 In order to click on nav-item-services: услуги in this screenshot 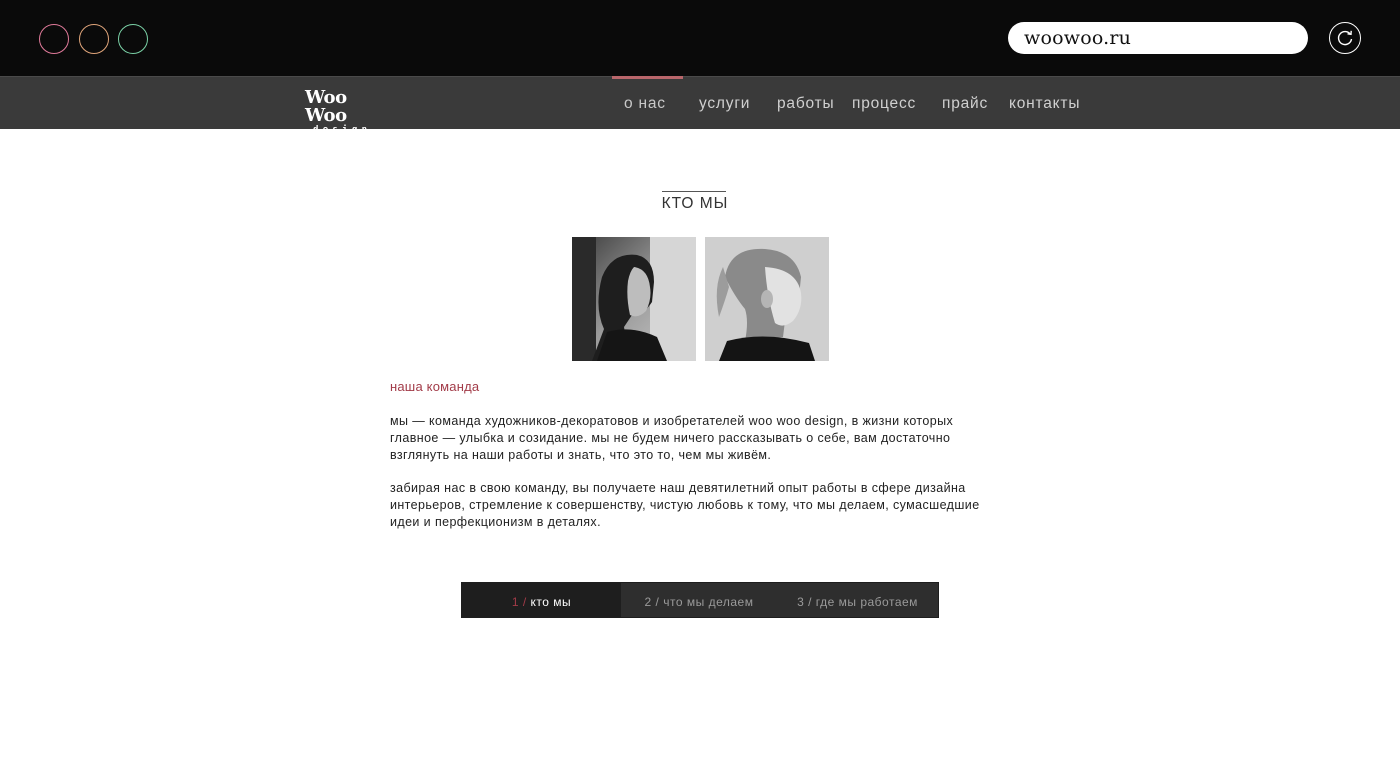, I will do `click(724, 103)`.